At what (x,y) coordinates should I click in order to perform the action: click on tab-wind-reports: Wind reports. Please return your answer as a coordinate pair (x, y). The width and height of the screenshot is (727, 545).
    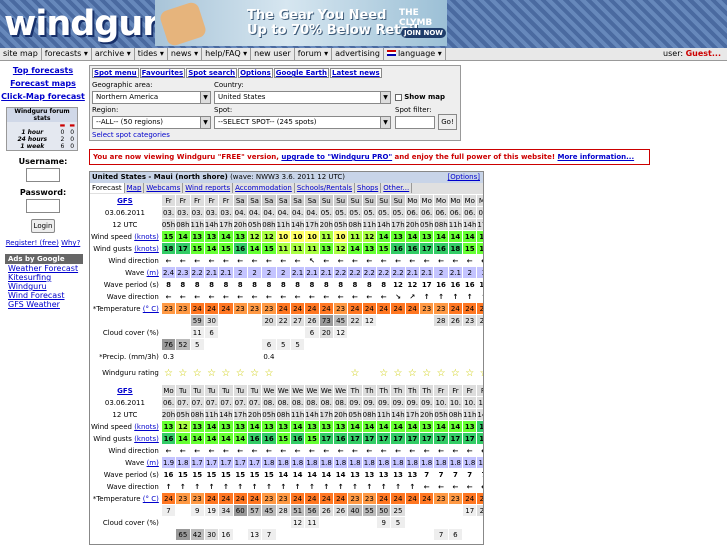
    Looking at the image, I should click on (208, 188).